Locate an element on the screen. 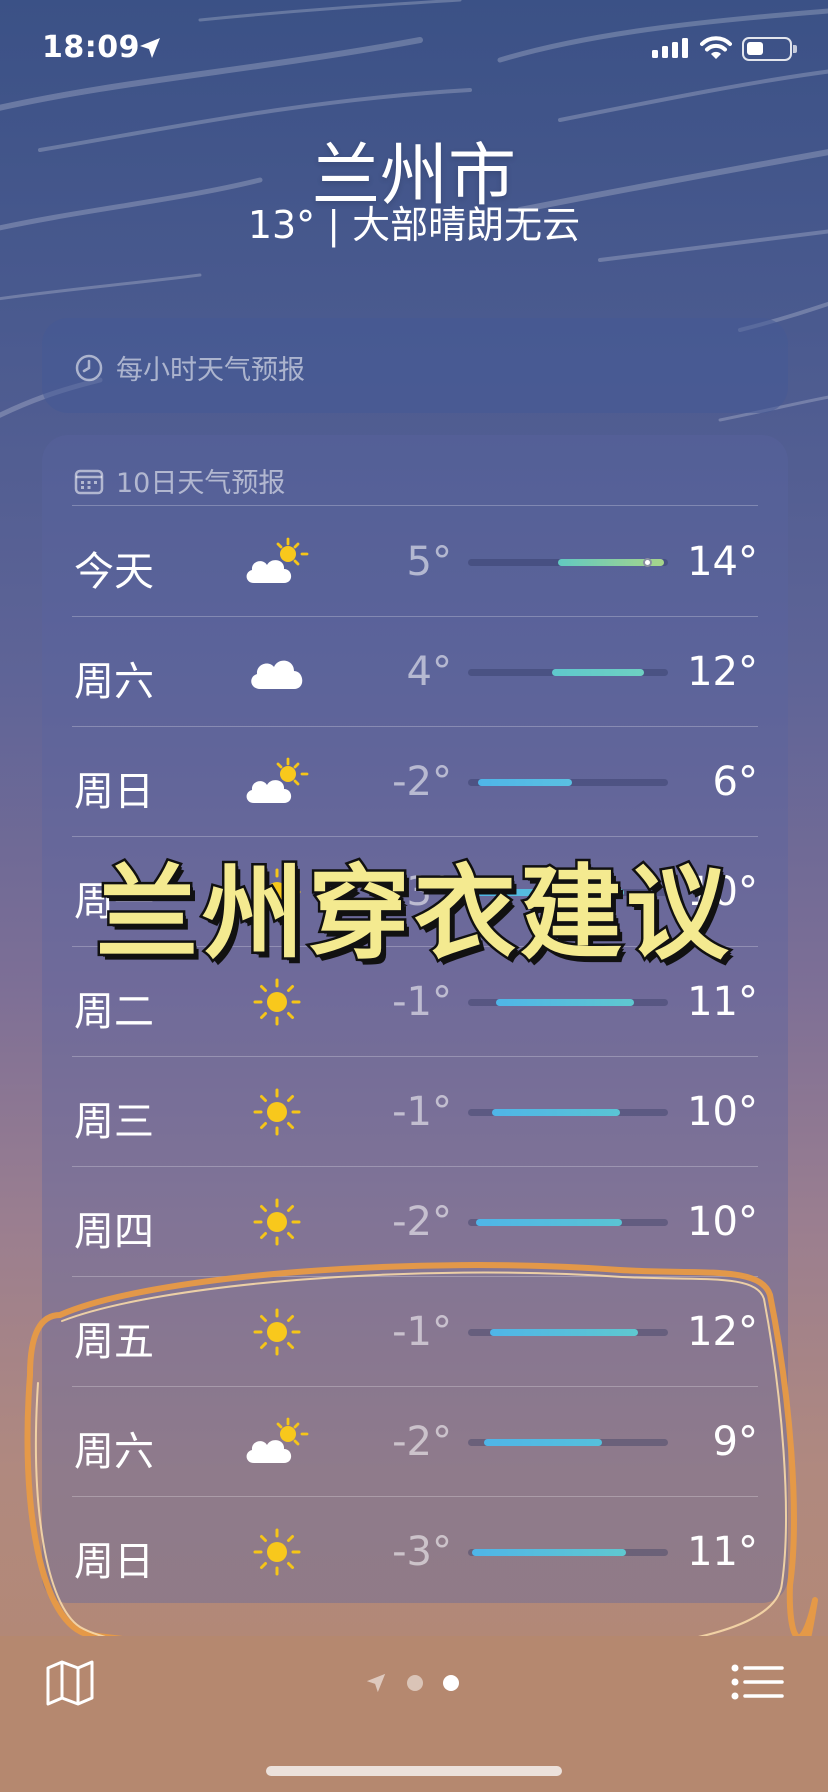 Image resolution: width=828 pixels, height=1792 pixels. clock-icon is located at coordinates (89, 367).